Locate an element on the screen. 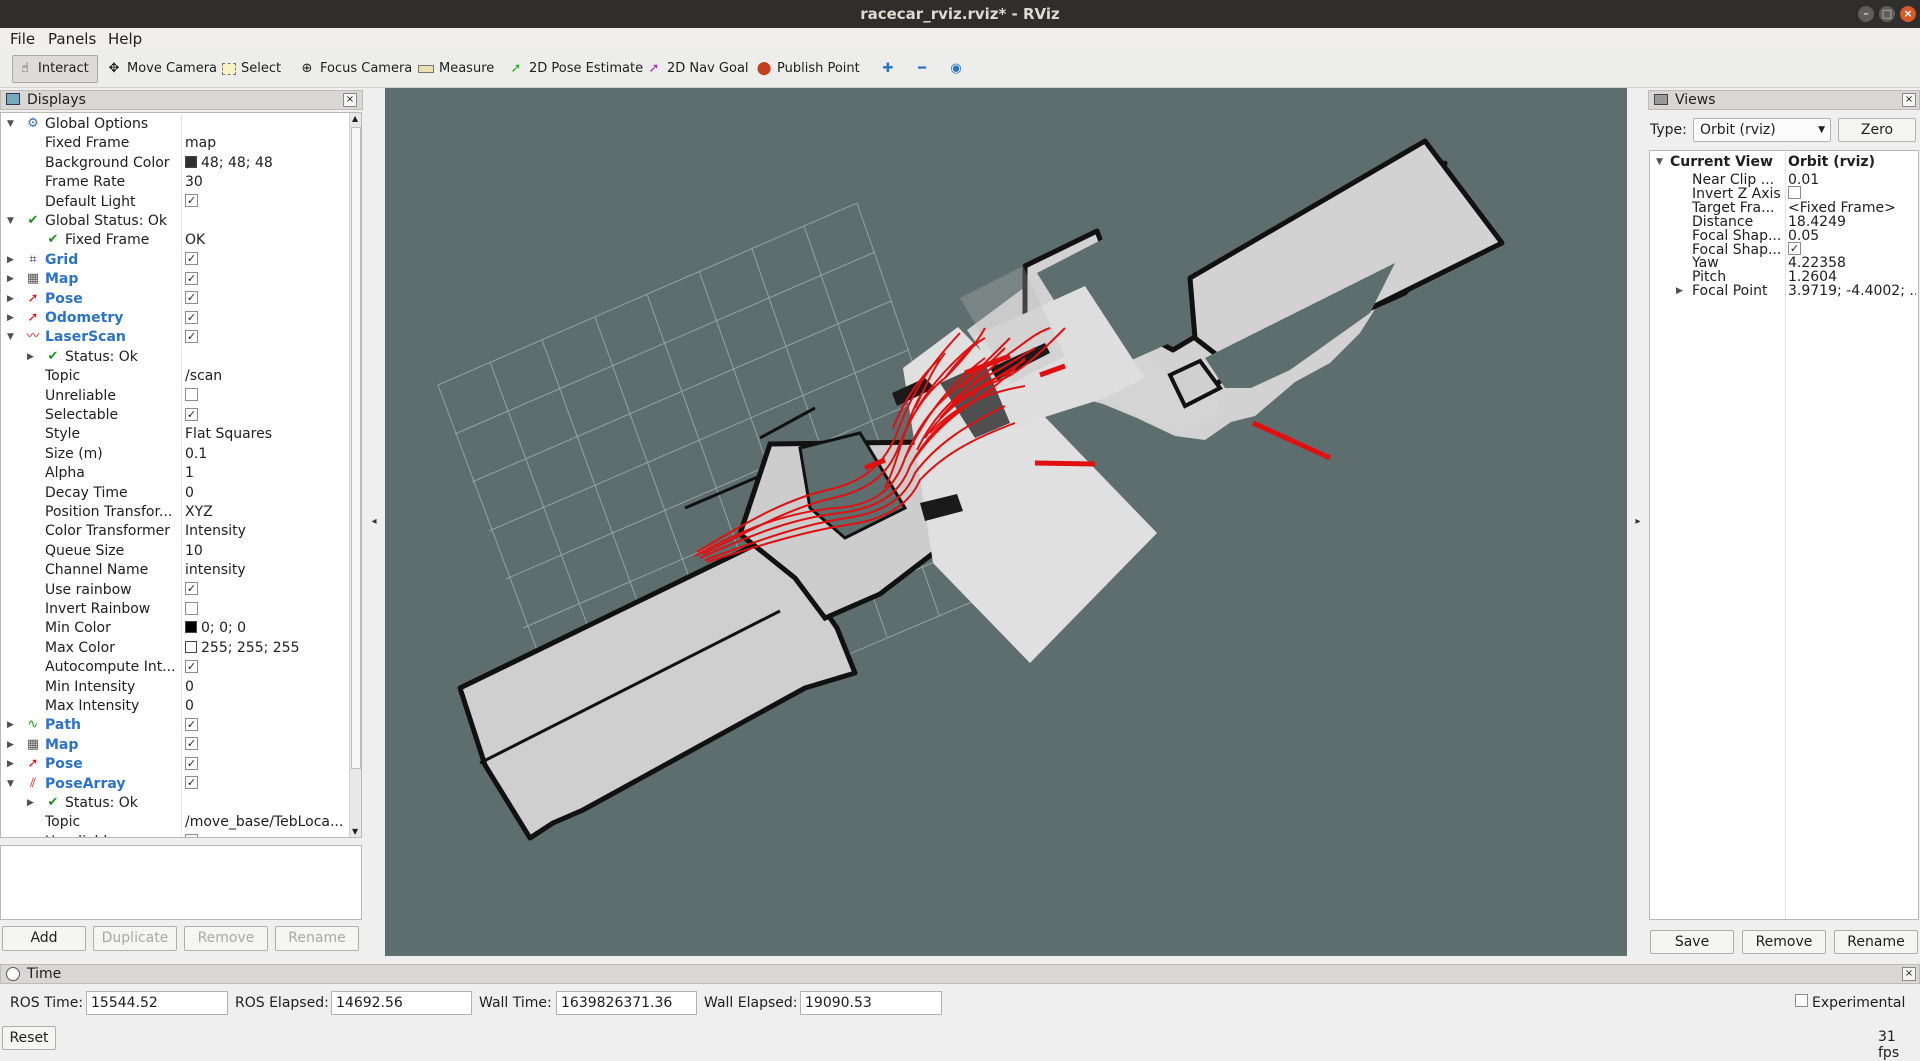 The height and width of the screenshot is (1061, 1920). display-row: Size (m) 0.1 is located at coordinates (175, 454).